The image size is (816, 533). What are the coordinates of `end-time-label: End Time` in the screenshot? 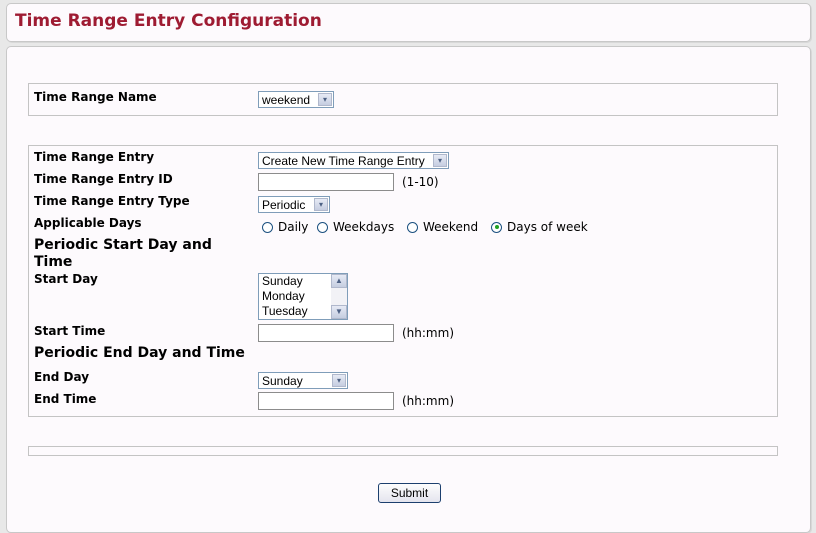 It's located at (65, 399).